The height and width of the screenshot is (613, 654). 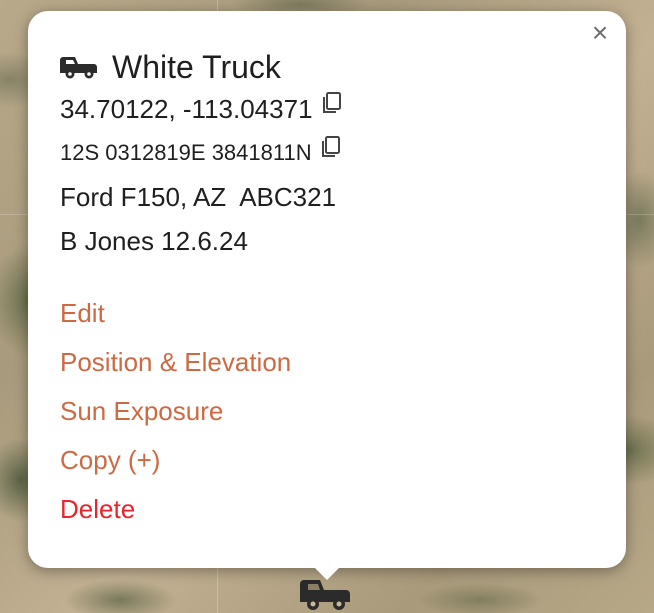 I want to click on close-button: ×, so click(x=600, y=33).